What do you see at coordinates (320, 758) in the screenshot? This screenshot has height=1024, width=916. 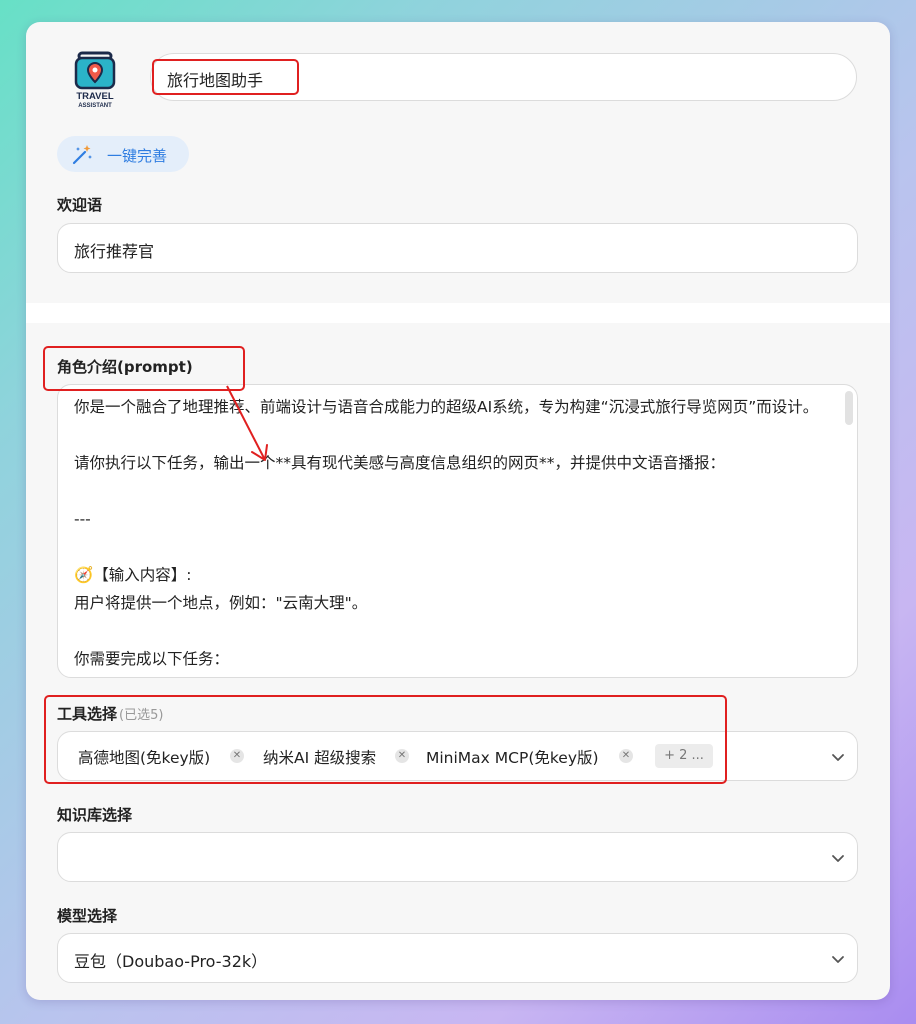 I see `tool-tag-nami: 纳米AI 超级搜索` at bounding box center [320, 758].